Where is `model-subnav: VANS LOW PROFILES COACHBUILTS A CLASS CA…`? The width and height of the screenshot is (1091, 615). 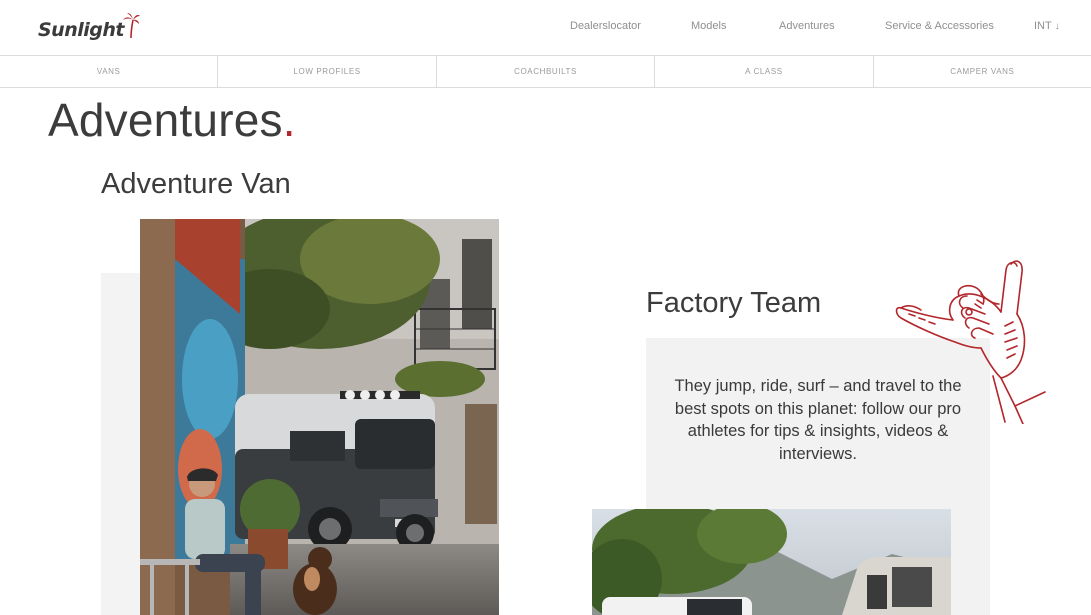 model-subnav: VANS LOW PROFILES COACHBUILTS A CLASS CA… is located at coordinates (545, 72).